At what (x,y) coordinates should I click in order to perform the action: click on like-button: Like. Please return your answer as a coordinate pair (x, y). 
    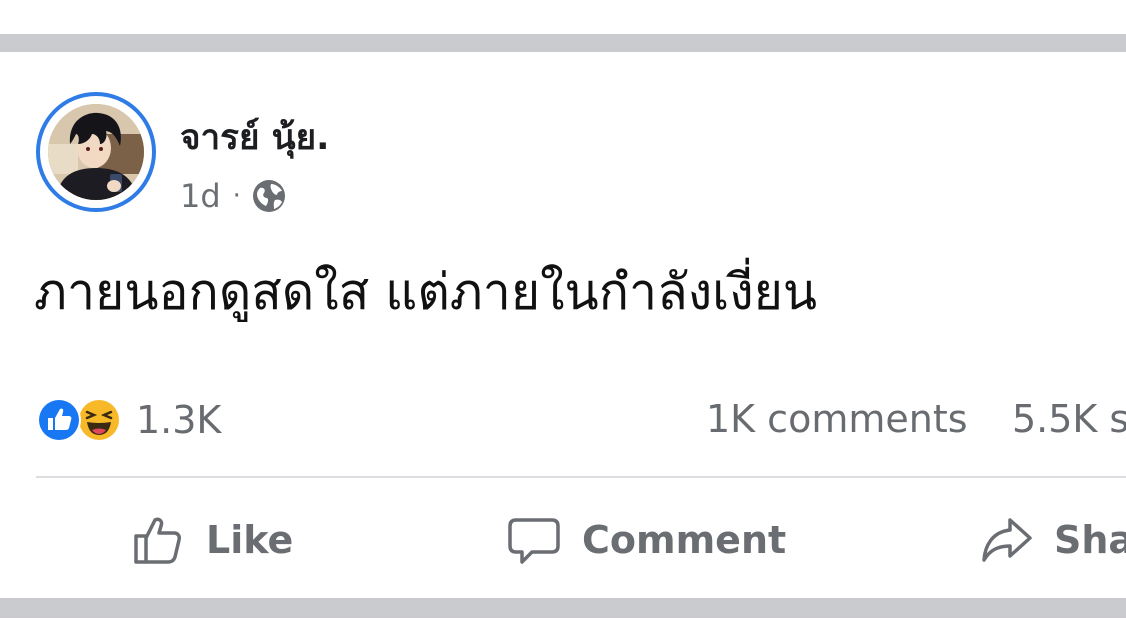
    Looking at the image, I should click on (211, 540).